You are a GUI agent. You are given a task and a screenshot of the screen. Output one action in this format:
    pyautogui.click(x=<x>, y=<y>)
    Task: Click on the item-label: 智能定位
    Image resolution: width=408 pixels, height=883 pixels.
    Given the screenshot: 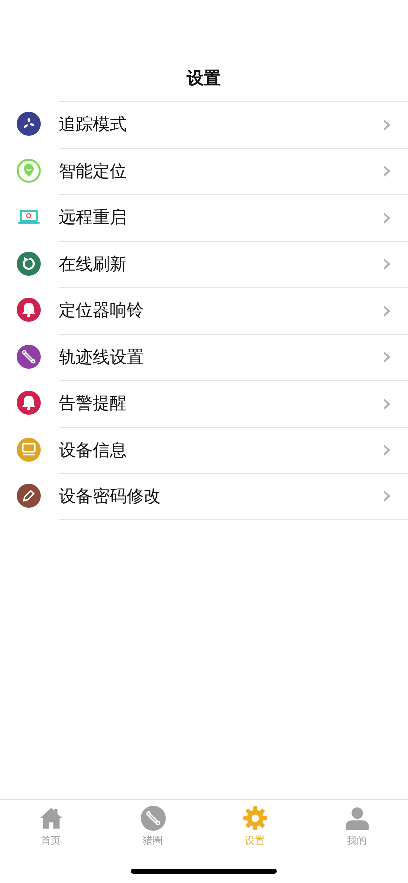 What is the action you would take?
    pyautogui.click(x=93, y=171)
    